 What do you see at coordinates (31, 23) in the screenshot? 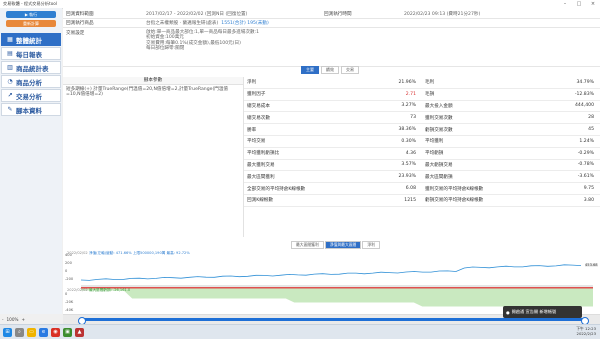
I see `recalculate-button: 重新計算` at bounding box center [31, 23].